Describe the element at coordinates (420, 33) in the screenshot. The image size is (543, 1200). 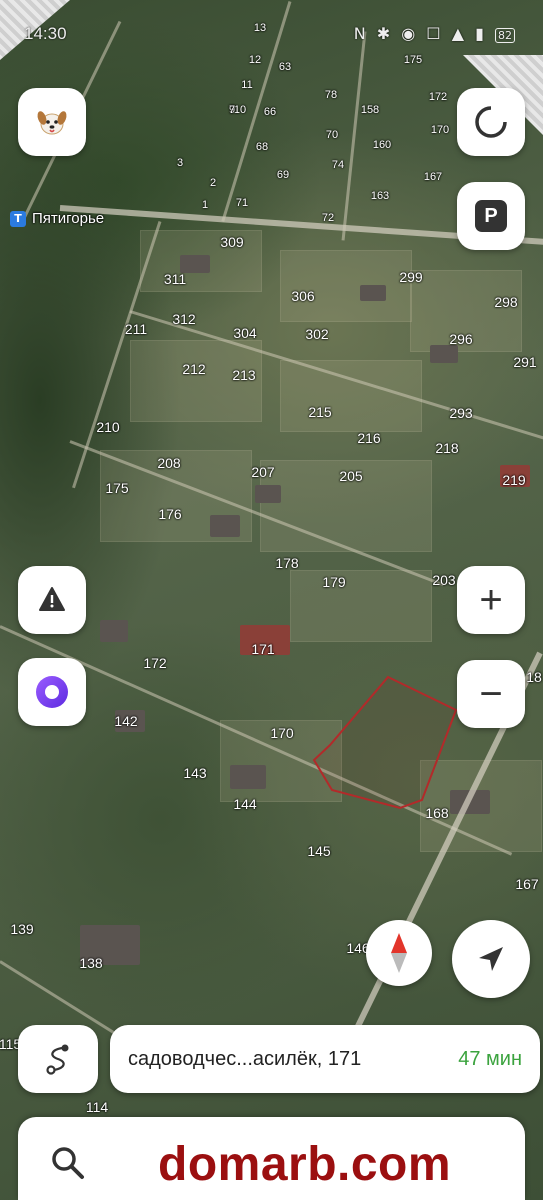
I see `status-icons-text: N ✱ ◉ ☐ ▲ ▮` at that location.